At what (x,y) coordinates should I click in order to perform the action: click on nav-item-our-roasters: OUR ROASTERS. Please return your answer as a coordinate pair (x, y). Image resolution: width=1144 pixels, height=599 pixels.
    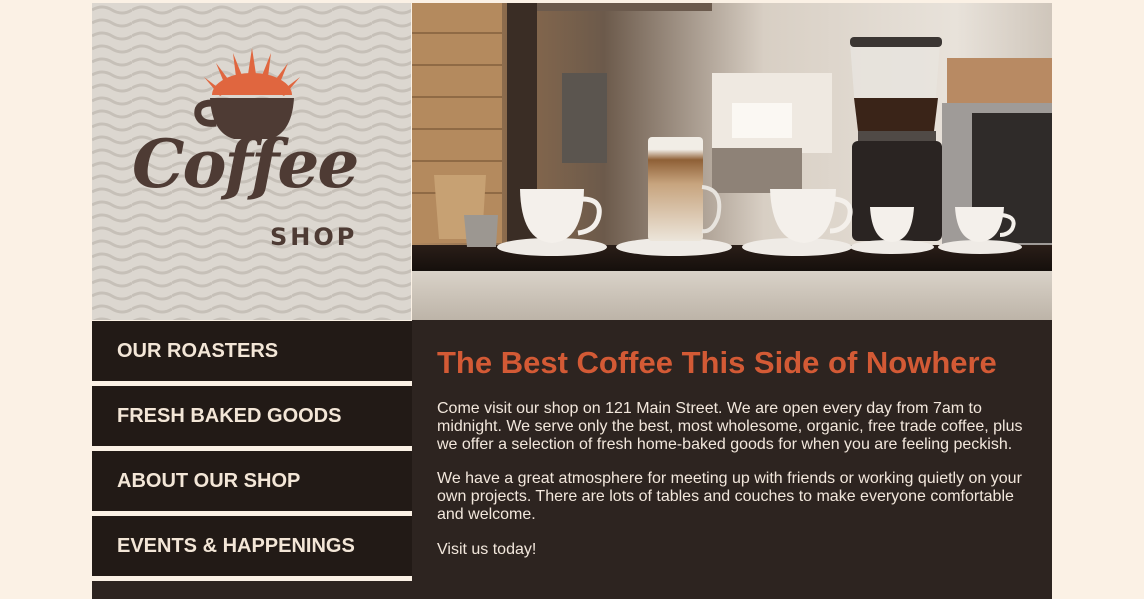
    Looking at the image, I should click on (252, 351).